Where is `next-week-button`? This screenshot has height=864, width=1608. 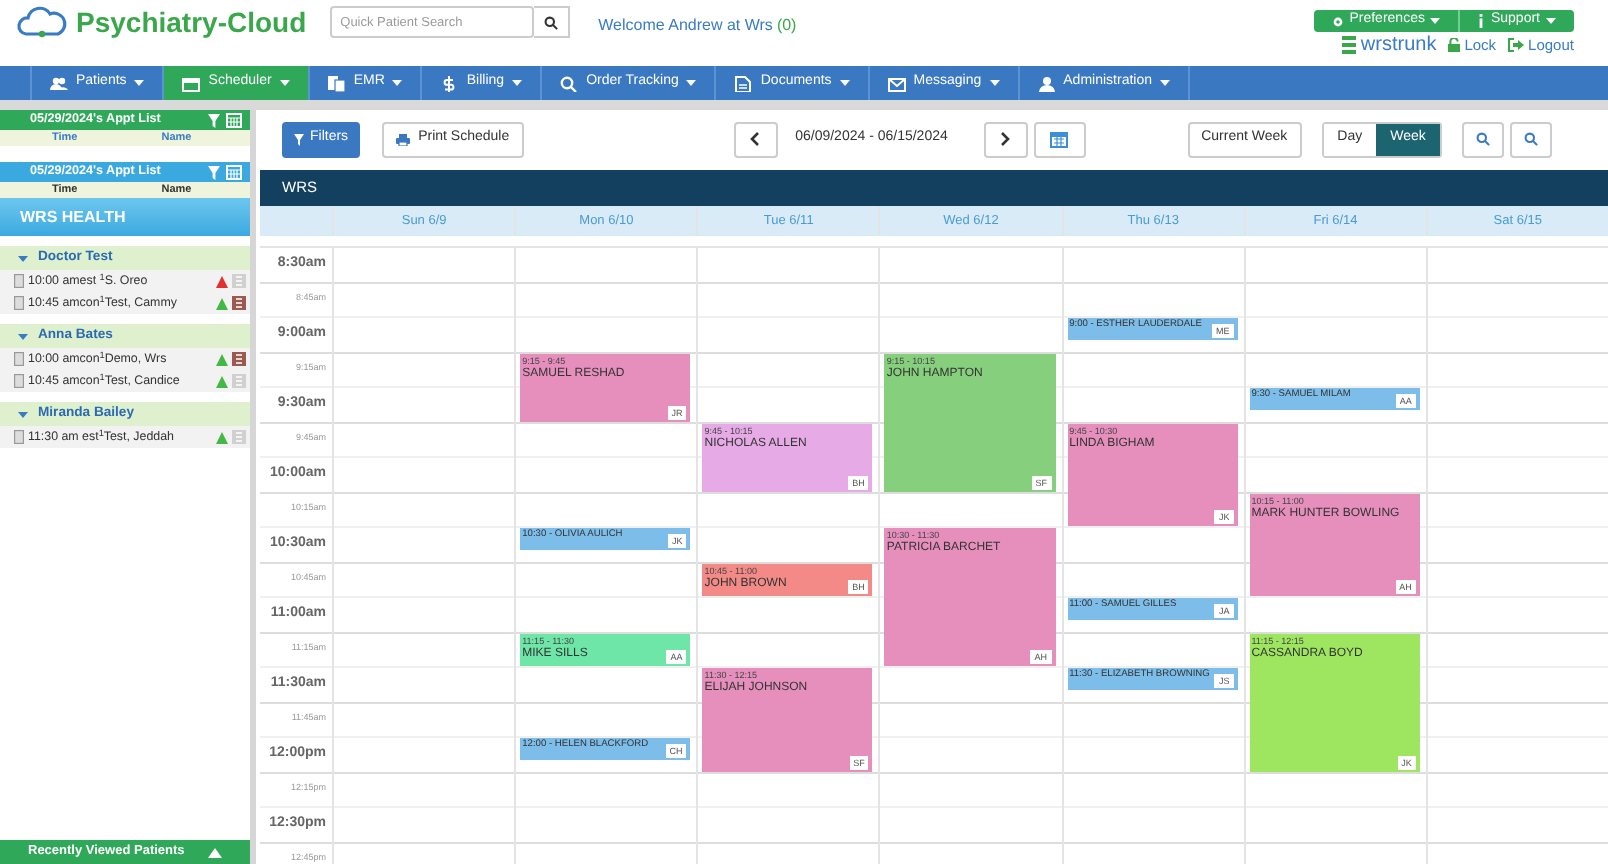
next-week-button is located at coordinates (1005, 139).